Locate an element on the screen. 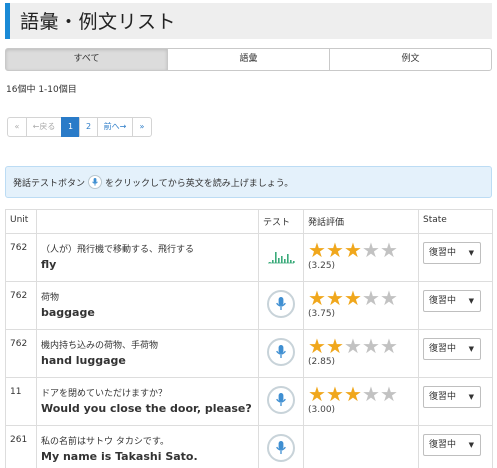 The image size is (497, 468). notice-text-after: をクリックしてから英文を読み上げましょう。 is located at coordinates (199, 183).